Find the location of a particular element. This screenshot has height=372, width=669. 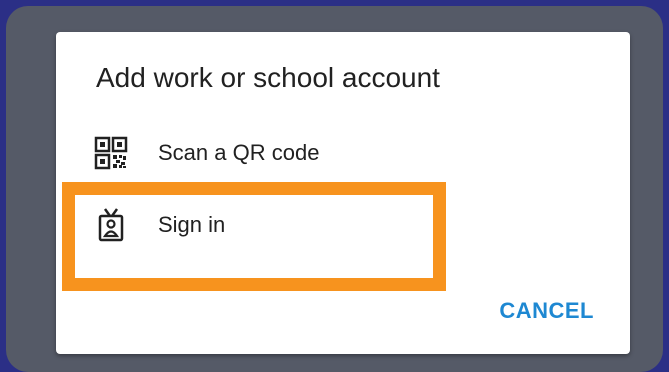

sign-in-label: Sign in is located at coordinates (192, 224).